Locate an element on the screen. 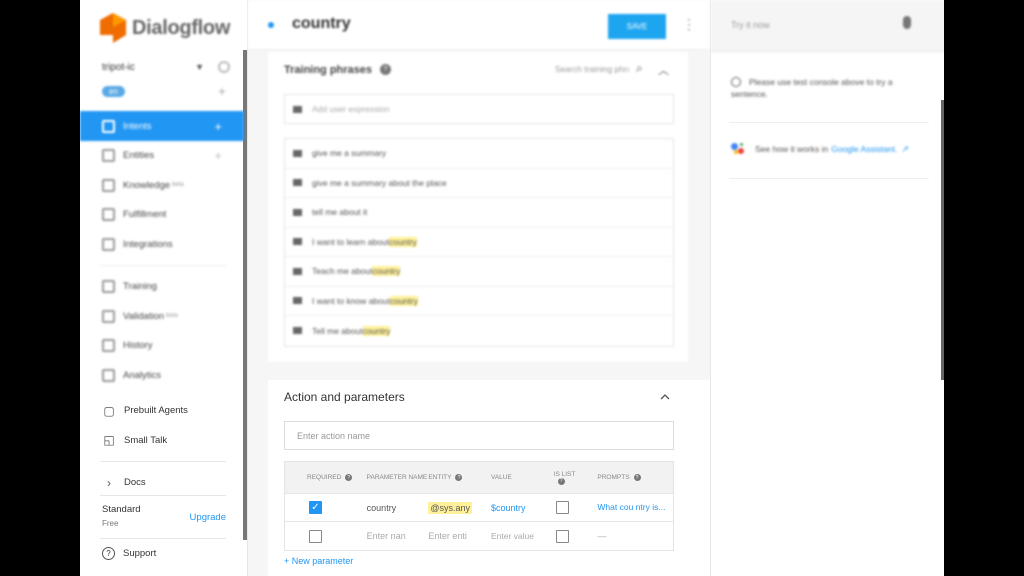 The height and width of the screenshot is (576, 1024). validation-icon is located at coordinates (108, 316).